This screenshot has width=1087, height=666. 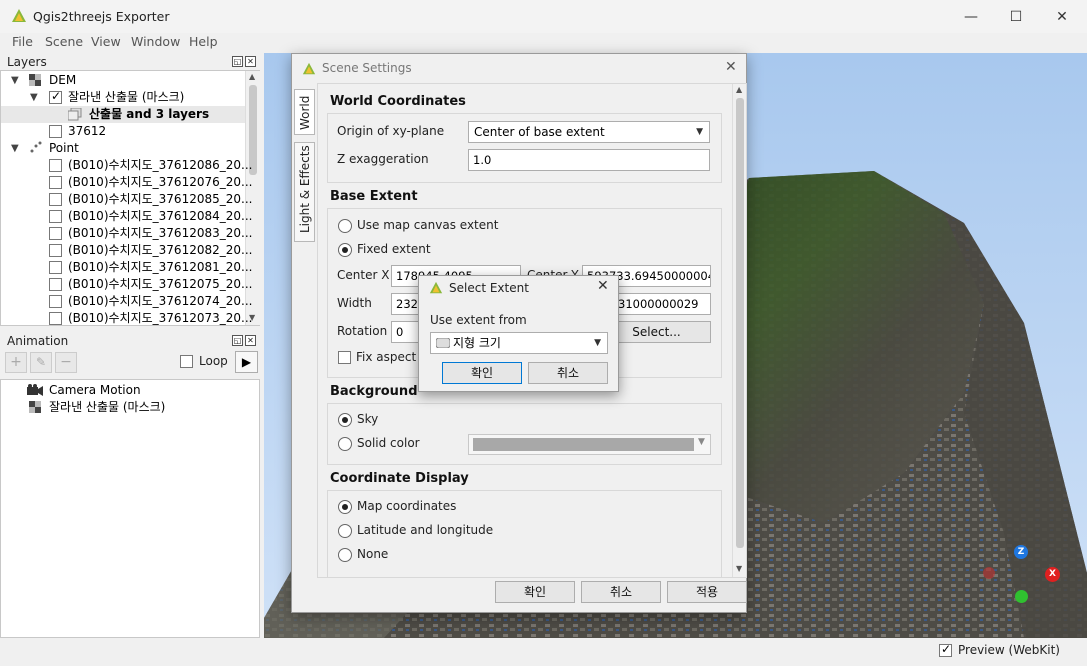 I want to click on fixed-extent-radio, so click(x=345, y=250).